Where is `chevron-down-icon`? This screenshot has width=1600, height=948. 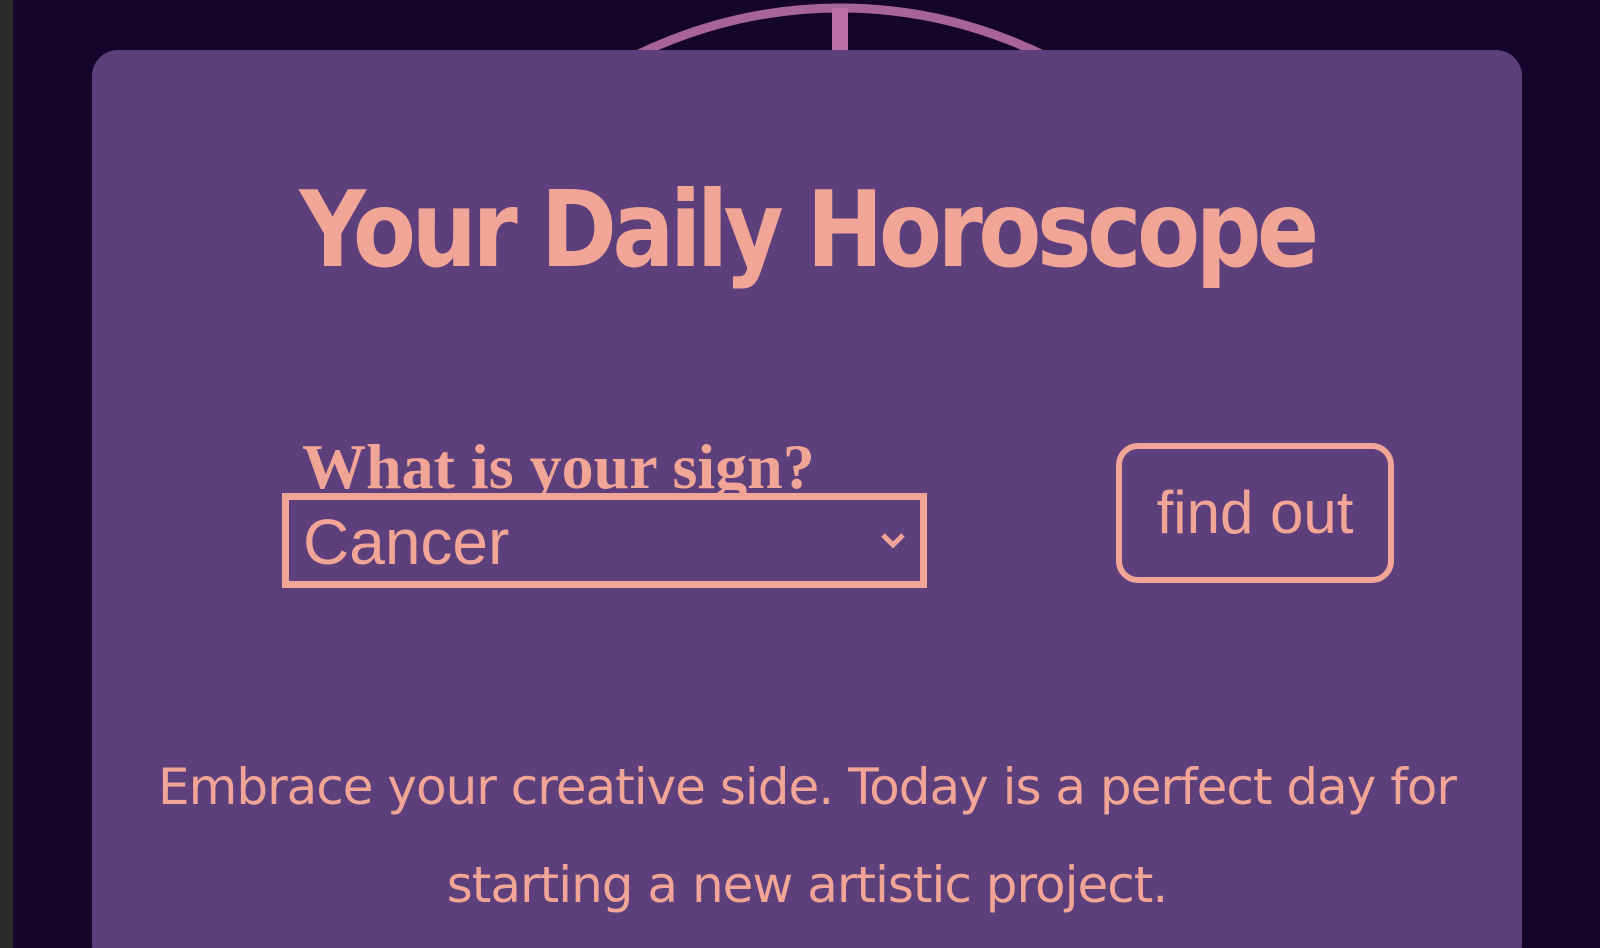 chevron-down-icon is located at coordinates (893, 541).